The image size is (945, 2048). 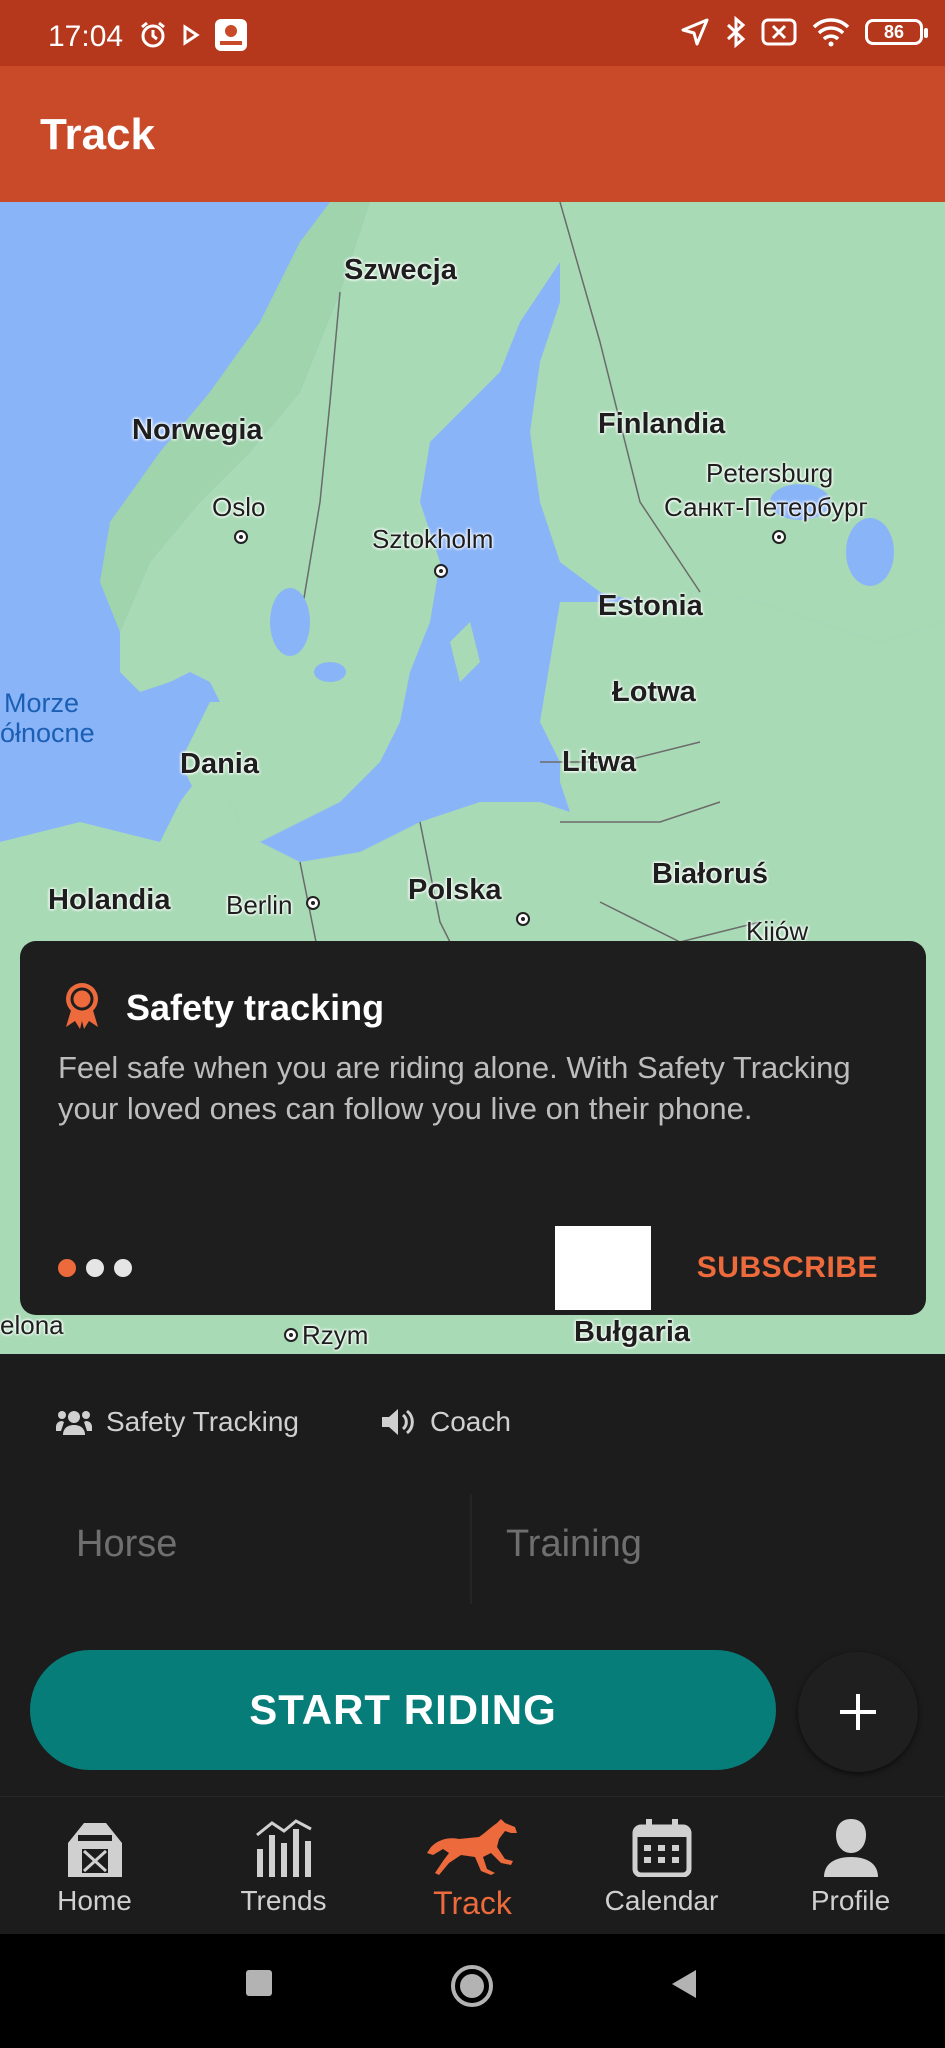 I want to click on add-button, so click(x=858, y=1712).